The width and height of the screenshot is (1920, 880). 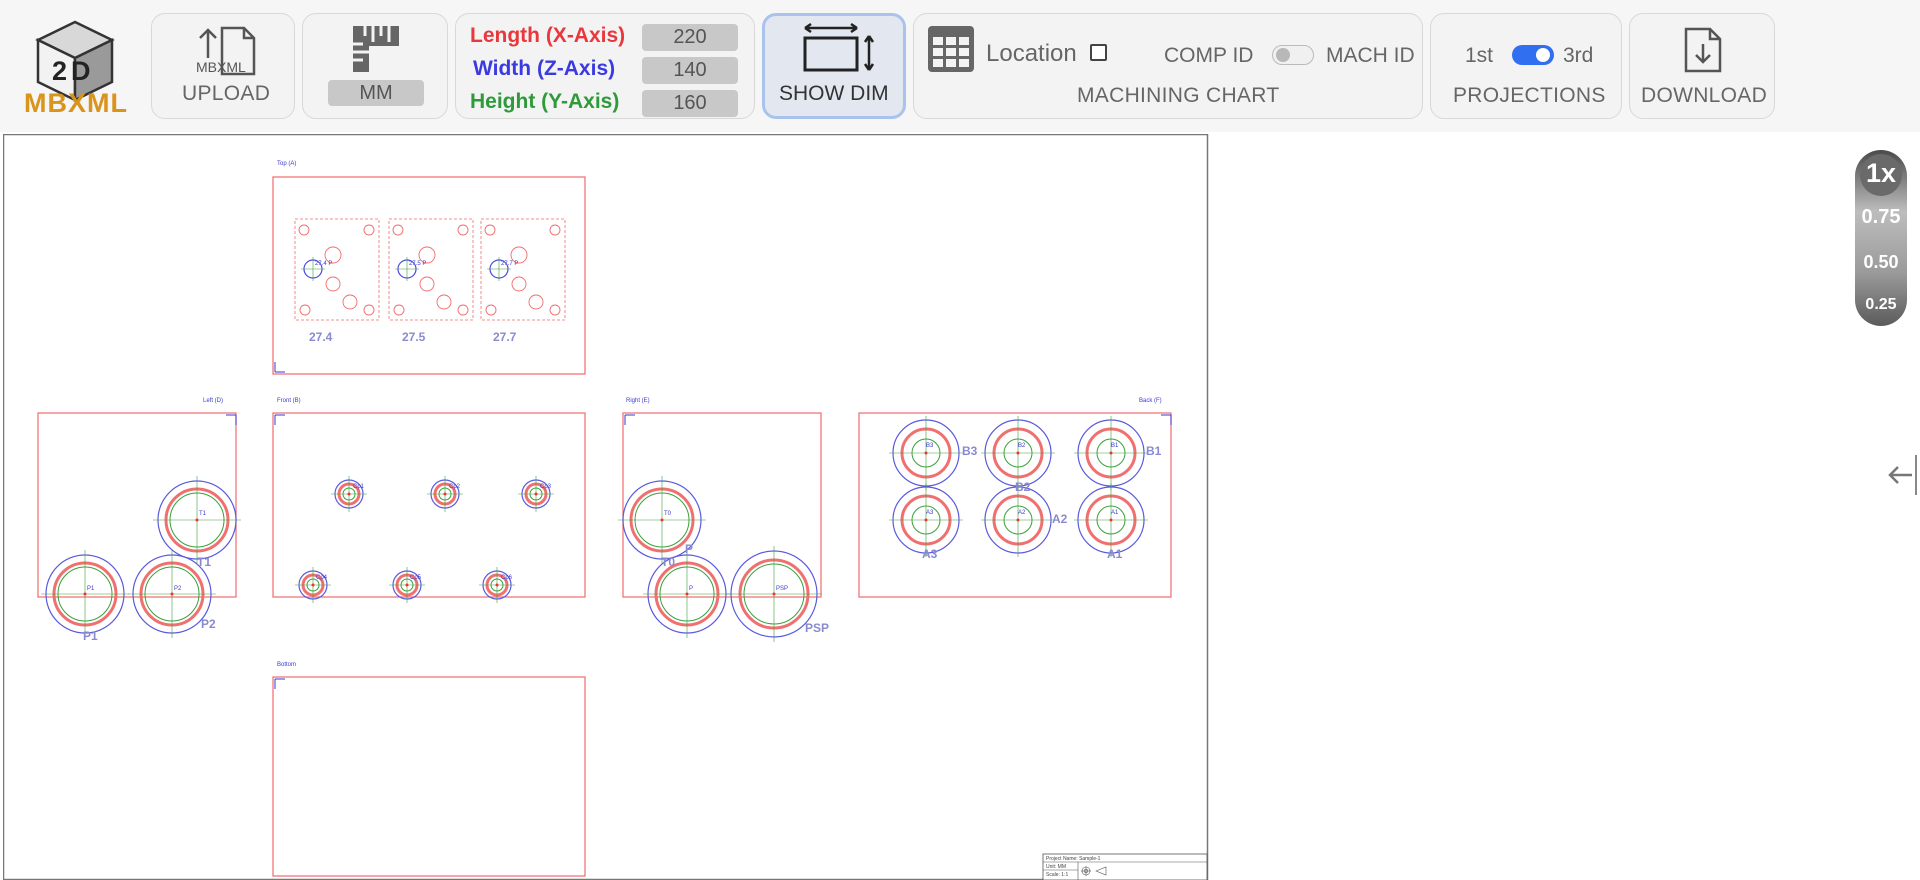 I want to click on upload-file-label: MBXML, so click(x=221, y=67).